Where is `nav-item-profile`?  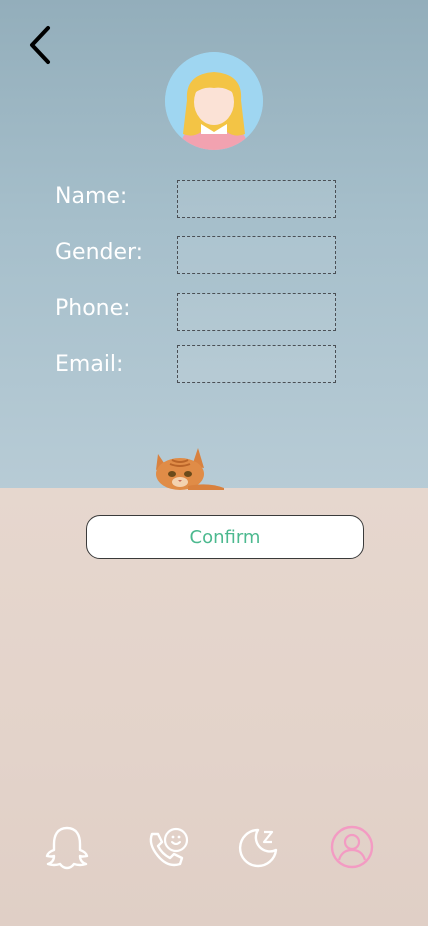 nav-item-profile is located at coordinates (352, 847).